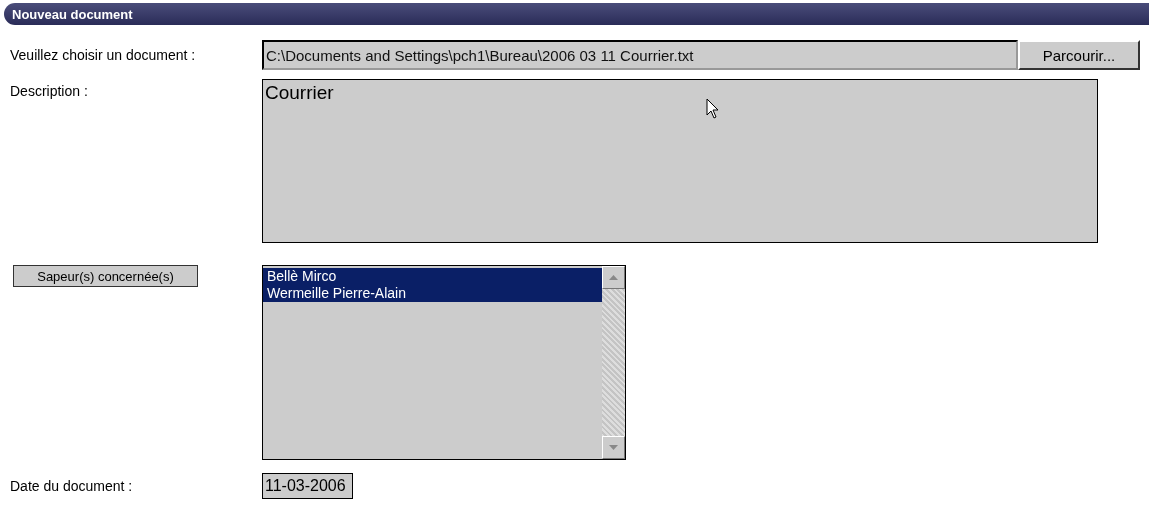  What do you see at coordinates (432, 276) in the screenshot?
I see `list-item: Bellè Mirco` at bounding box center [432, 276].